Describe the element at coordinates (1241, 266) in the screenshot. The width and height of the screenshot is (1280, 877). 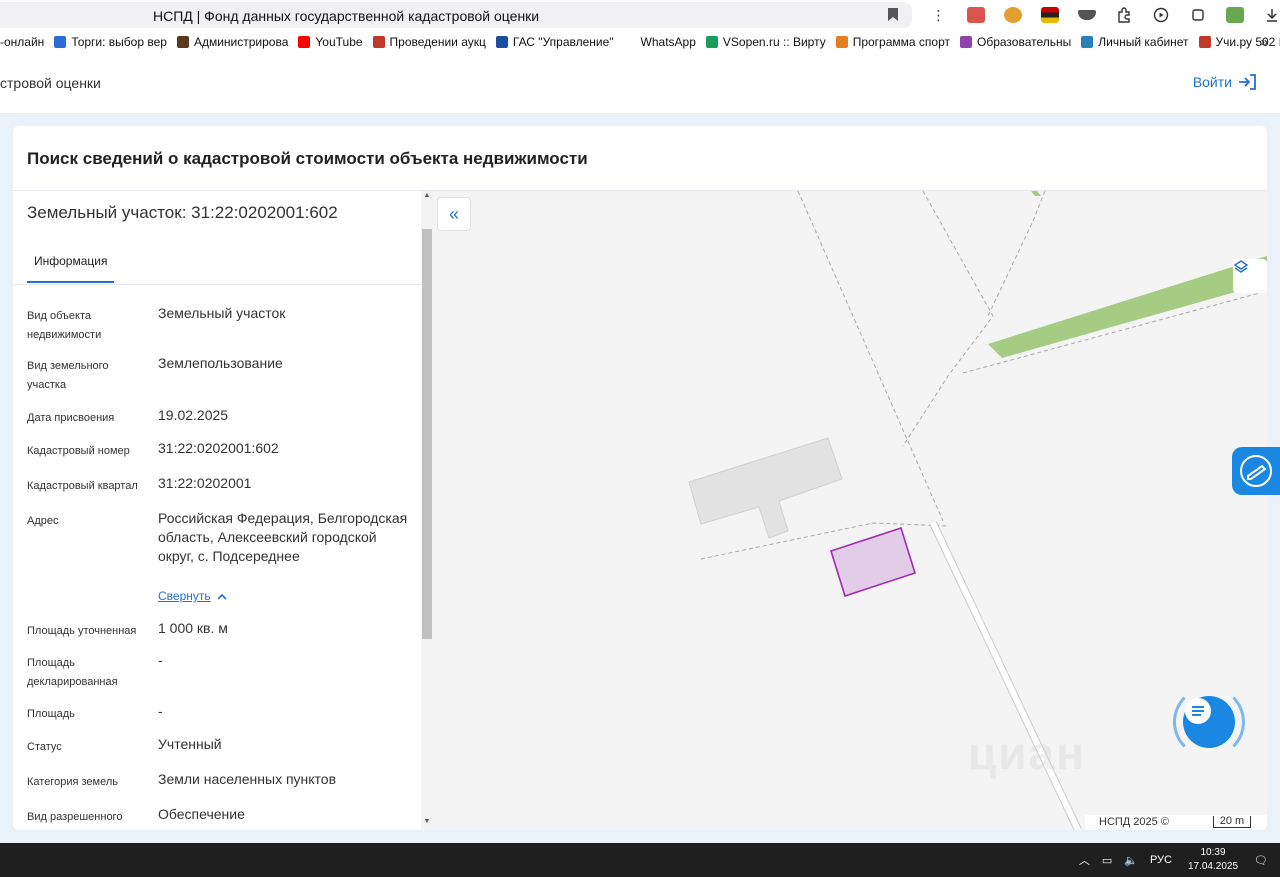
I see `layers-icon` at that location.